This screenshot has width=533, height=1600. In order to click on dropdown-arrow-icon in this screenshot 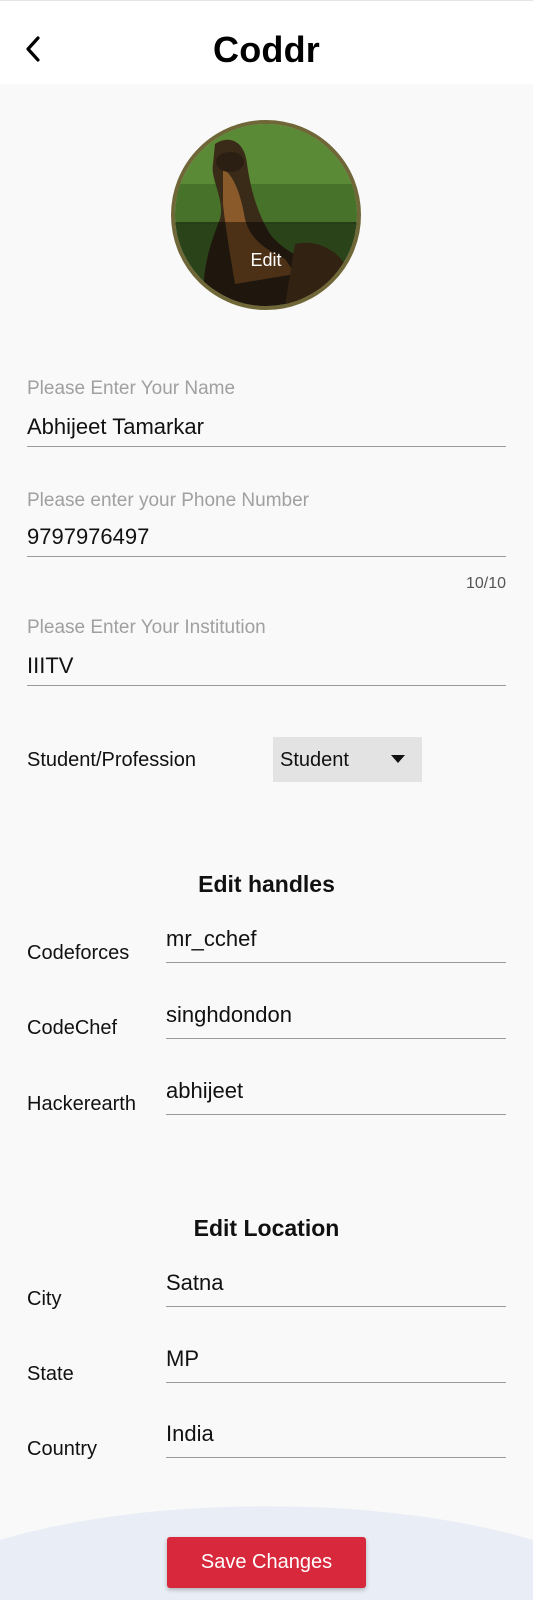, I will do `click(398, 759)`.